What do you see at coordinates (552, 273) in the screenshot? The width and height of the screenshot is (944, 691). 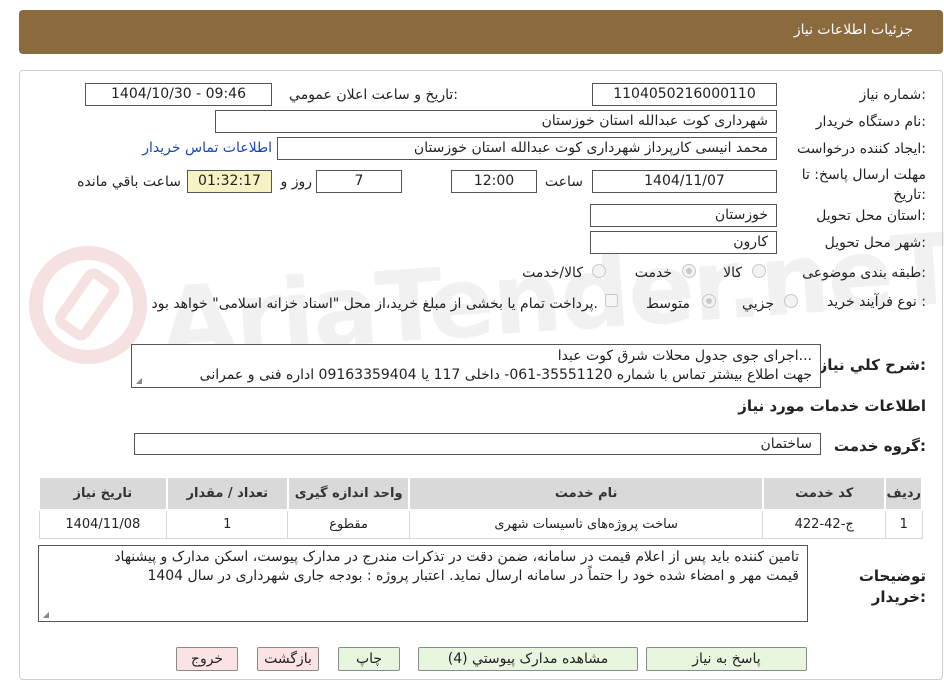 I see `radio-goods-service-label: کالا/خدمت` at bounding box center [552, 273].